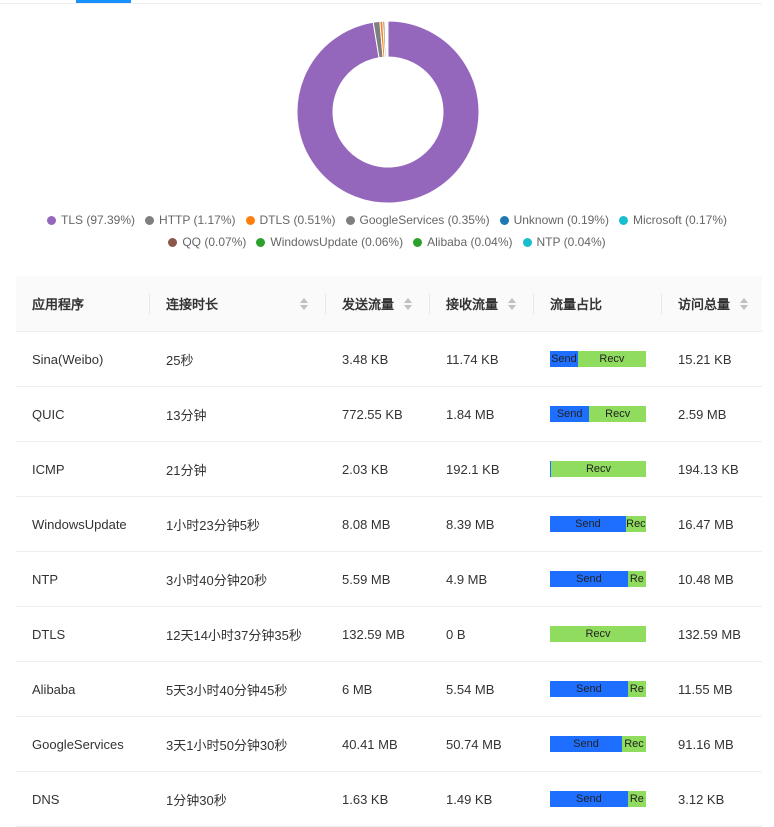 The width and height of the screenshot is (774, 827). Describe the element at coordinates (238, 414) in the screenshot. I see `cell-duration: 13分钟` at that location.